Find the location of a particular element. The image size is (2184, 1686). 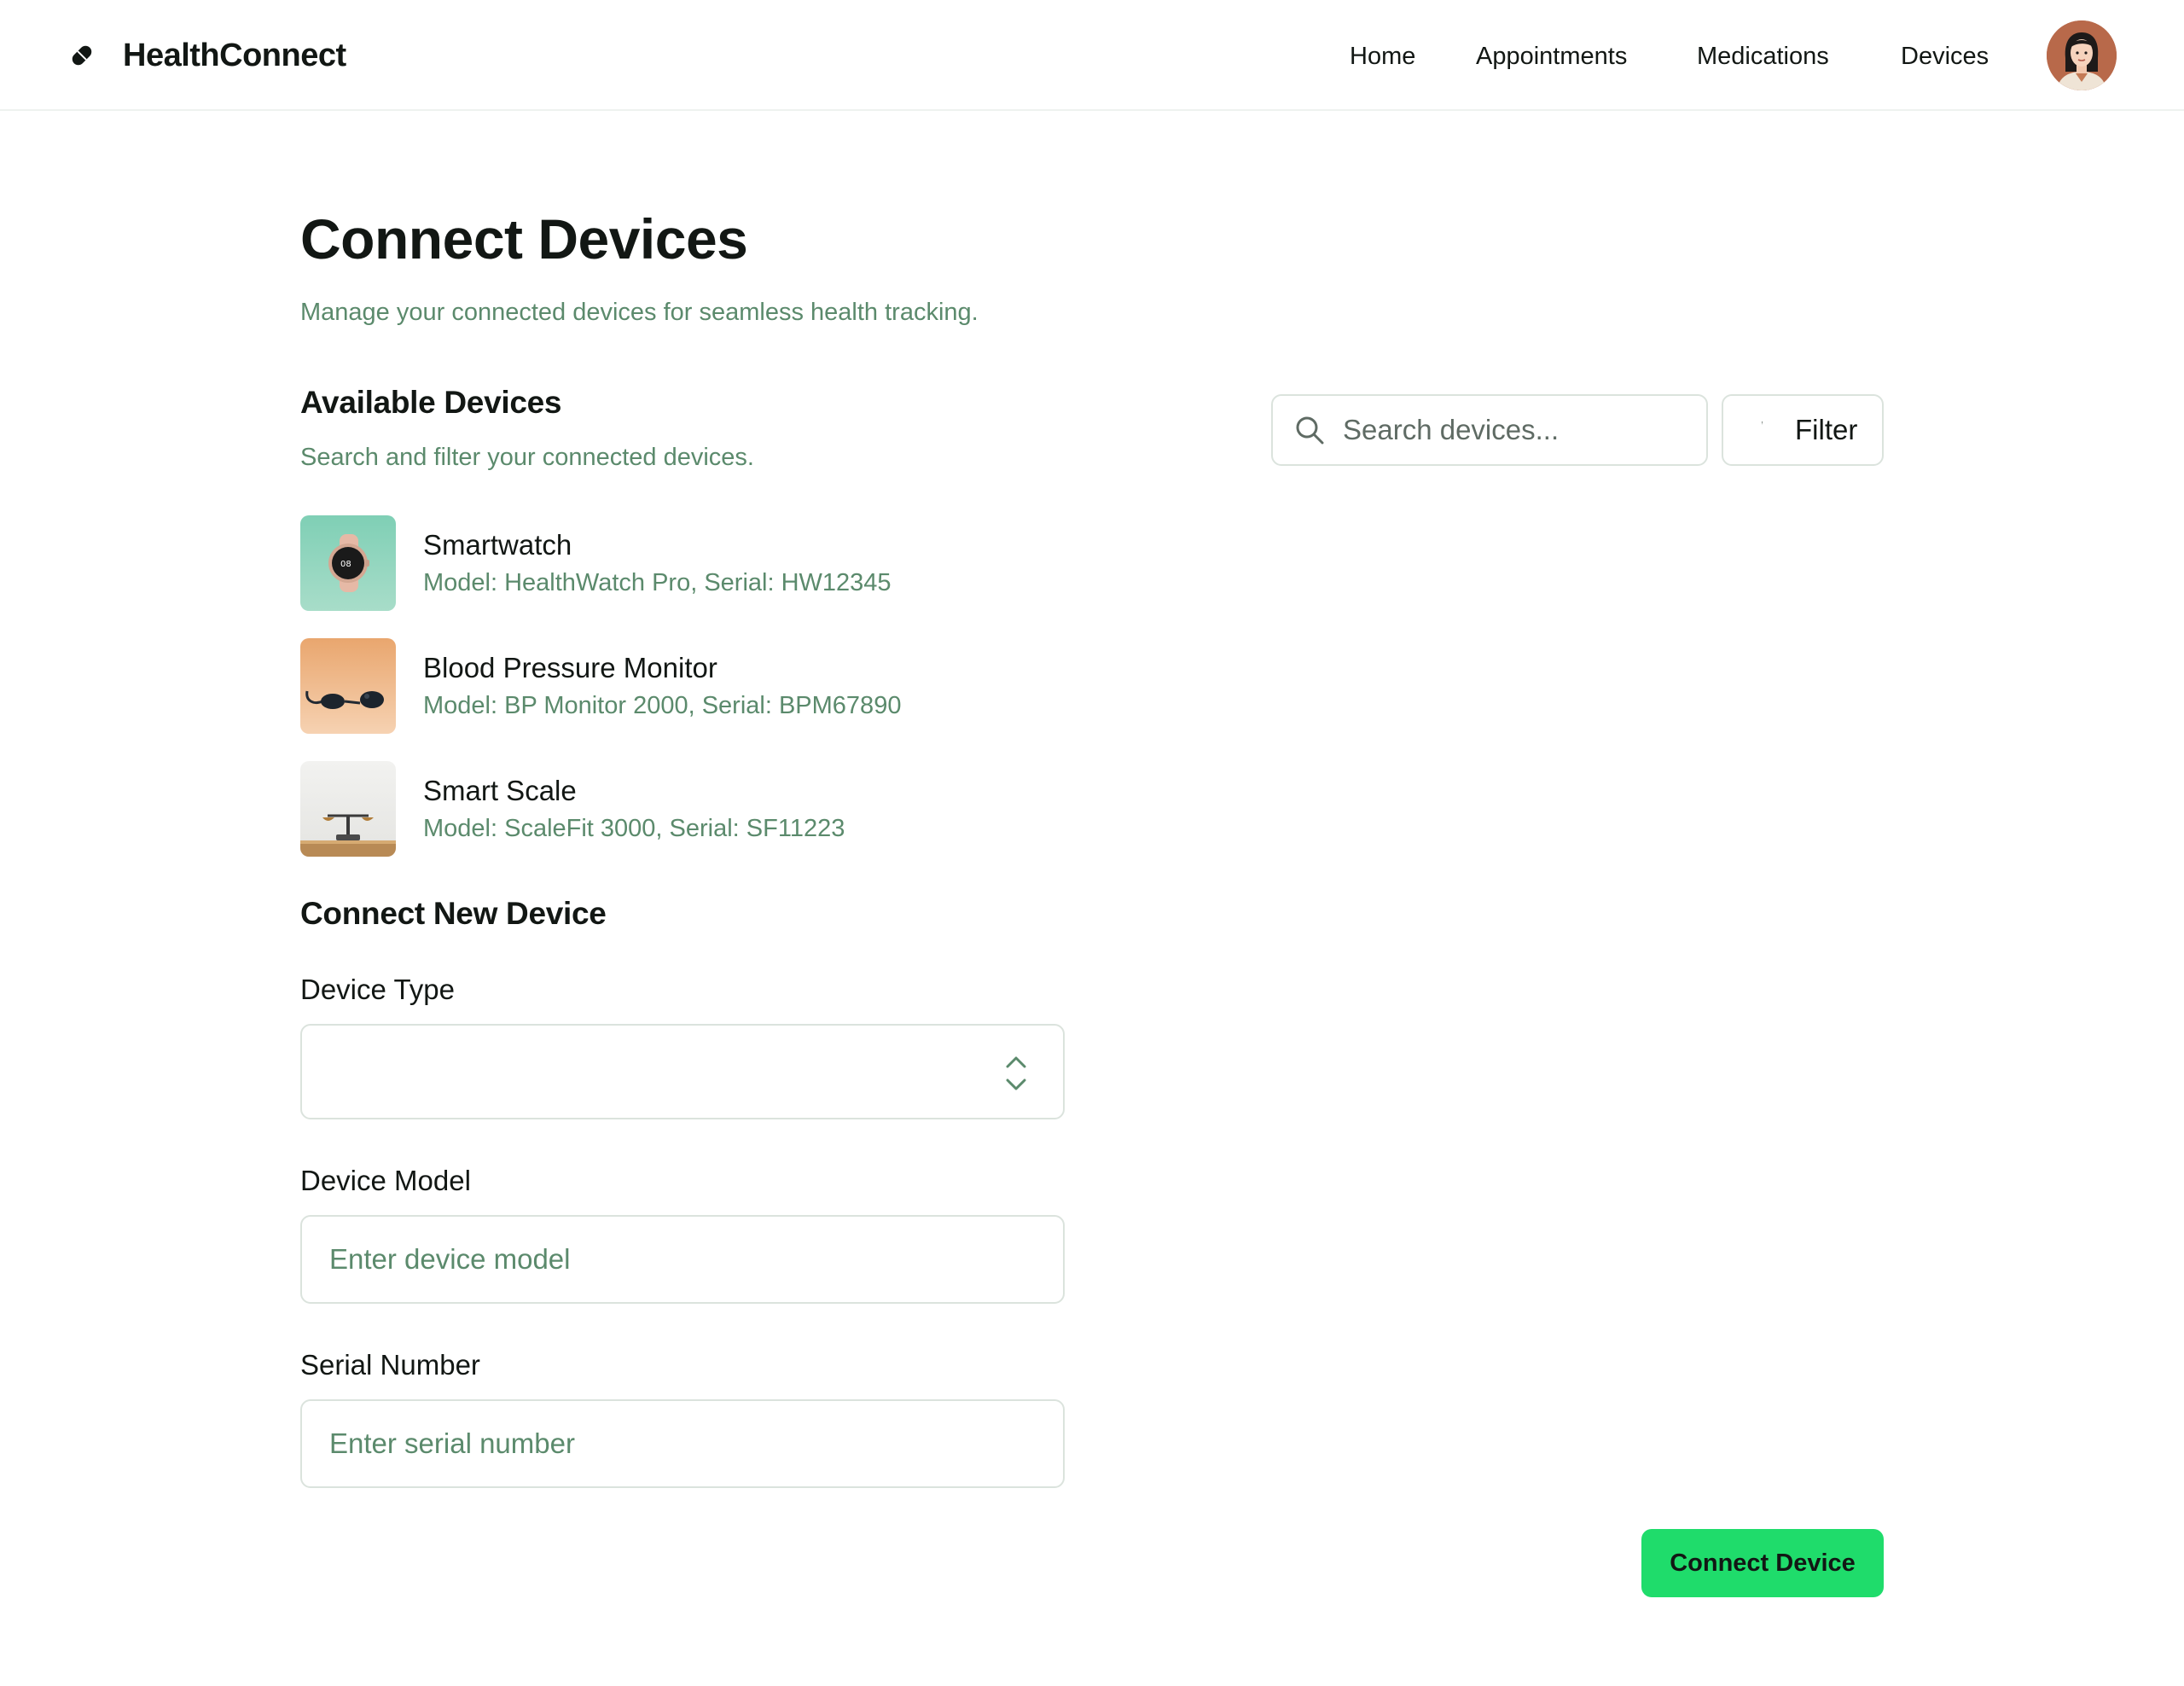

device-name: Smart Scale is located at coordinates (500, 790).